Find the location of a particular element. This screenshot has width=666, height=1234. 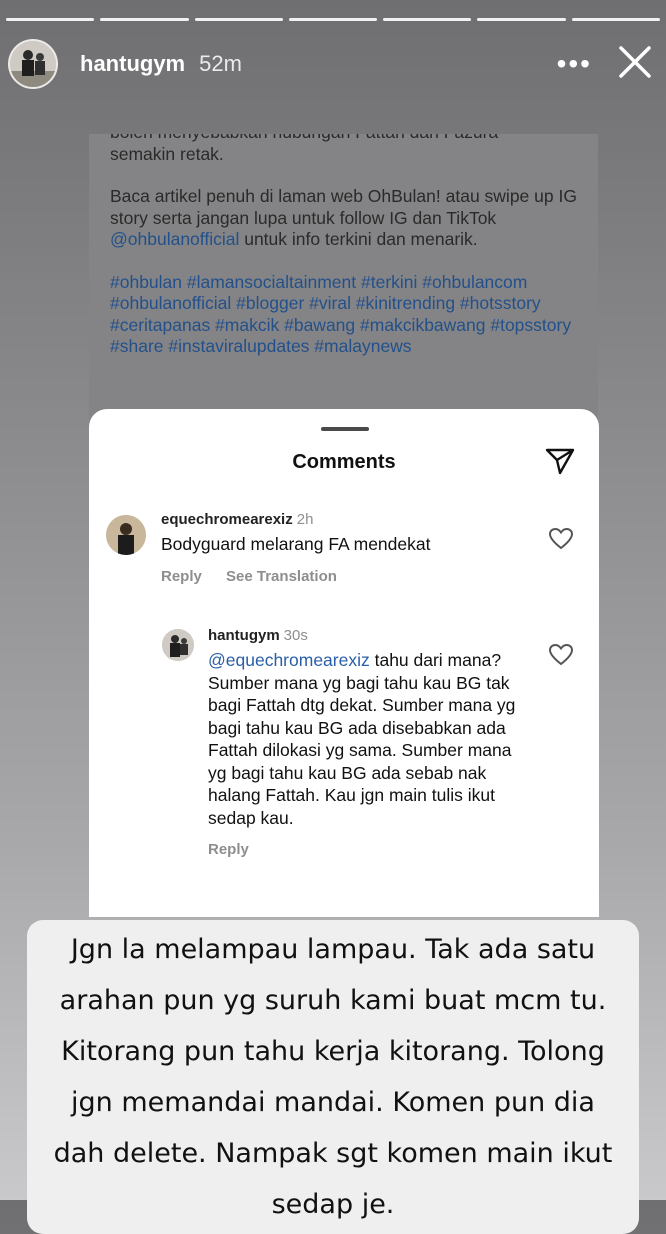

see-translation-button: See Translation is located at coordinates (281, 576).